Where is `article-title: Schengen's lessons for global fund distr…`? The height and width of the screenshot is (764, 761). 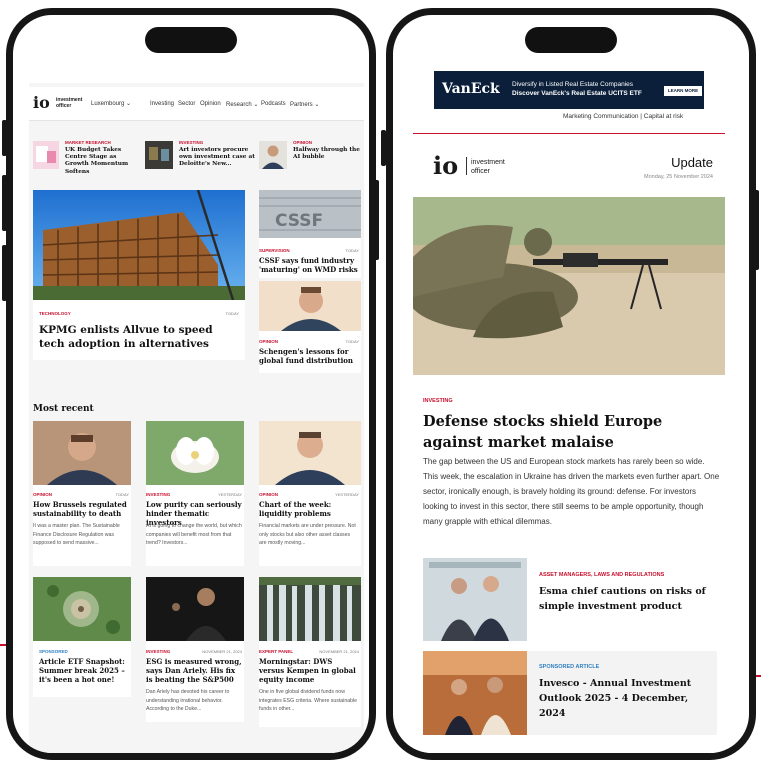 article-title: Schengen's lessons for global fund distr… is located at coordinates (306, 356).